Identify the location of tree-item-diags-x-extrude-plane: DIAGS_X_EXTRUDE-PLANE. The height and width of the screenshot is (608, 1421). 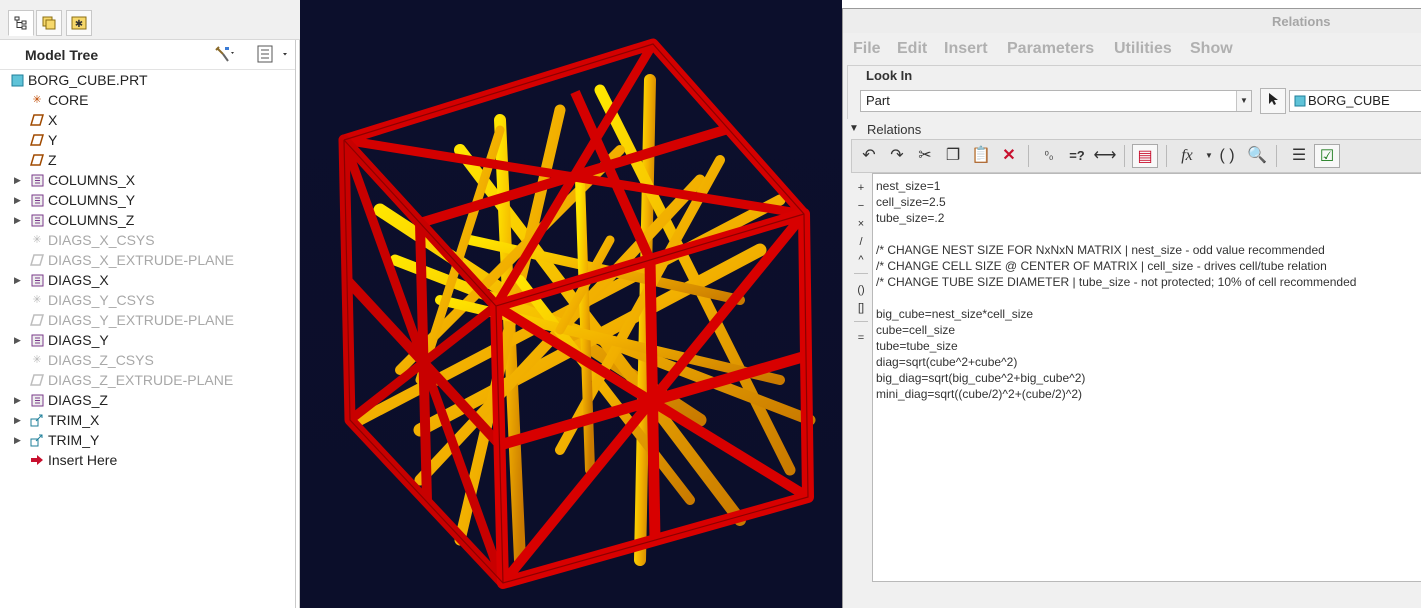
(148, 260).